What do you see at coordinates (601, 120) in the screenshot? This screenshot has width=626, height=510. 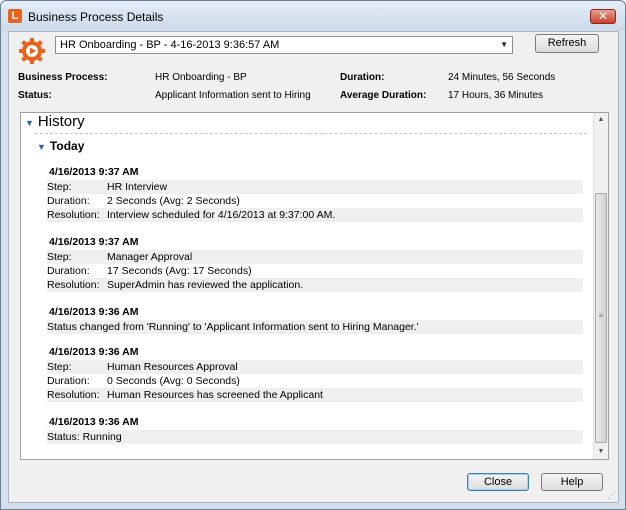 I see `scroll-up-arrow-icon: ▲` at bounding box center [601, 120].